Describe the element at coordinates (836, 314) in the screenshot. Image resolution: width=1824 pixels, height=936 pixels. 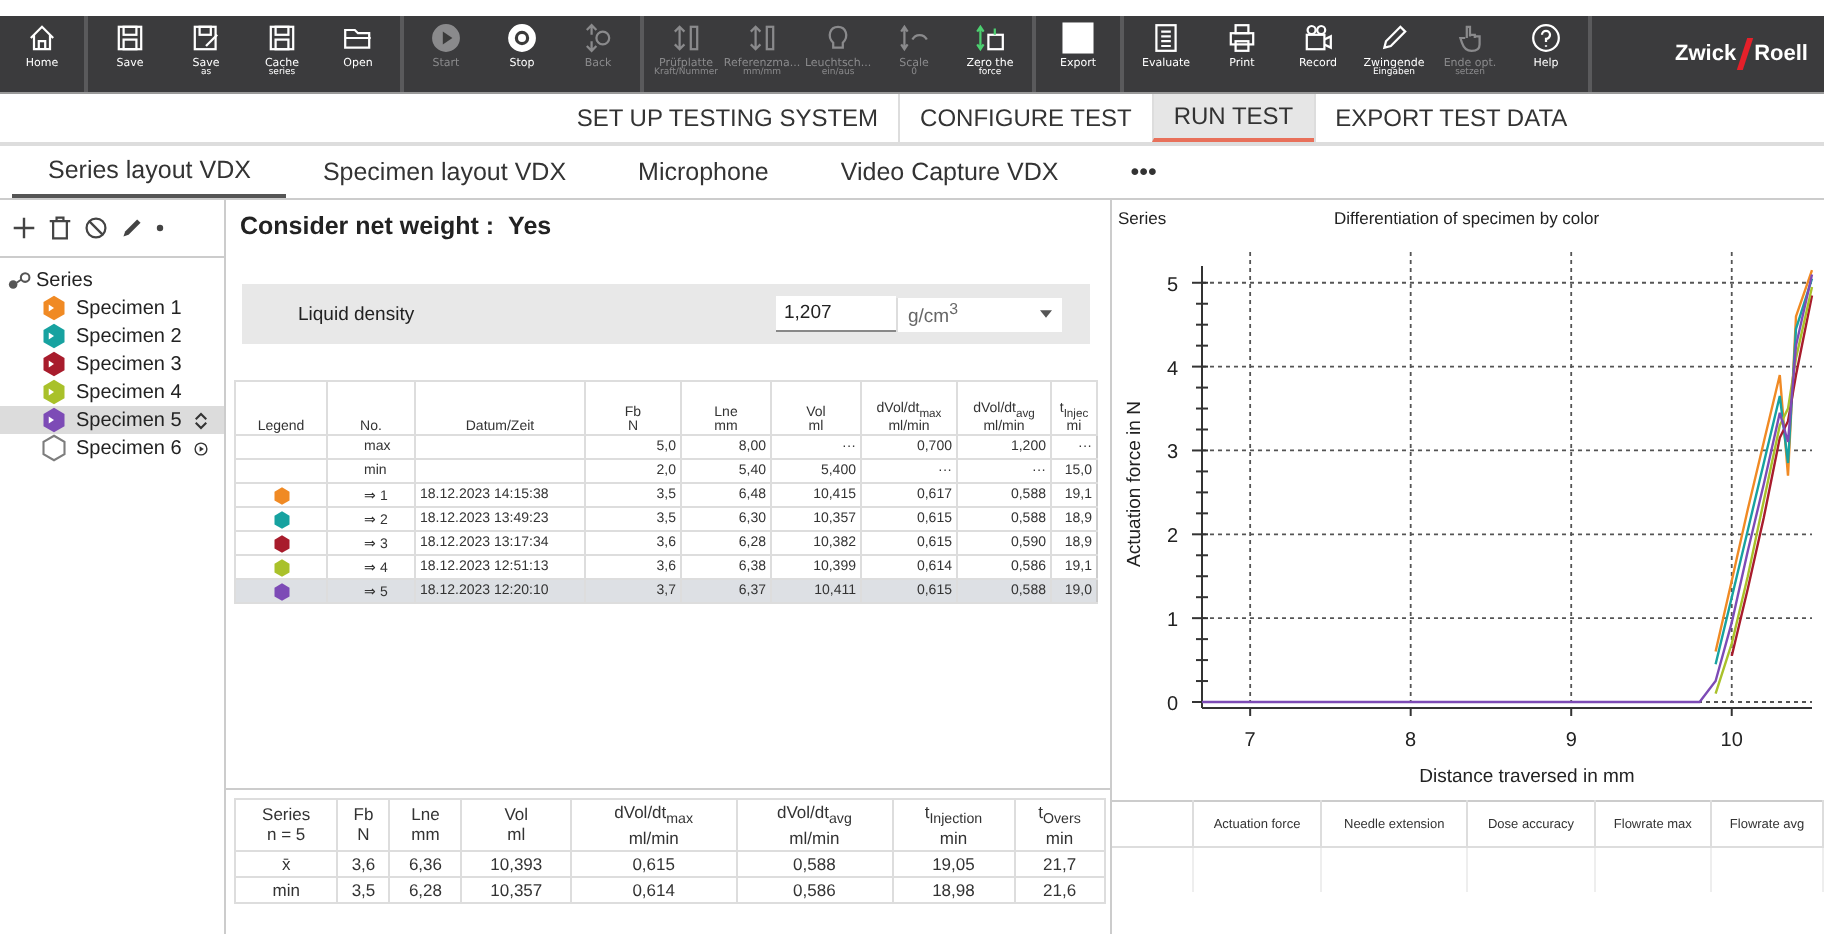
I see `density-field: 1,207` at that location.